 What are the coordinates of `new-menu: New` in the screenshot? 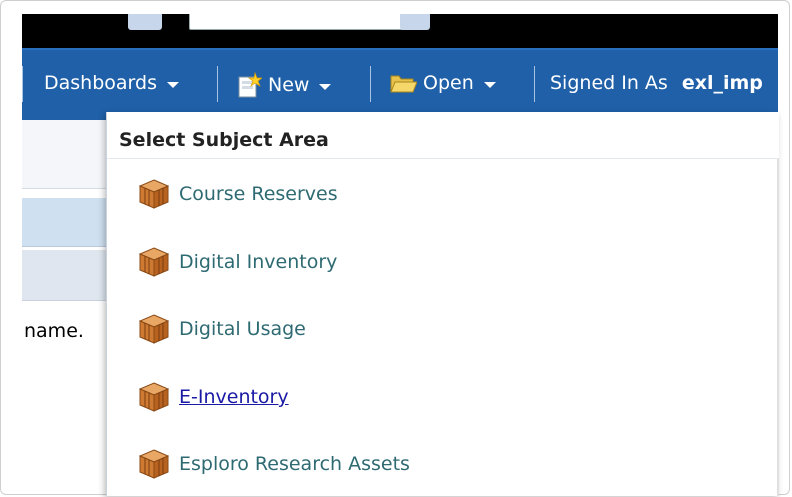 It's located at (284, 85).